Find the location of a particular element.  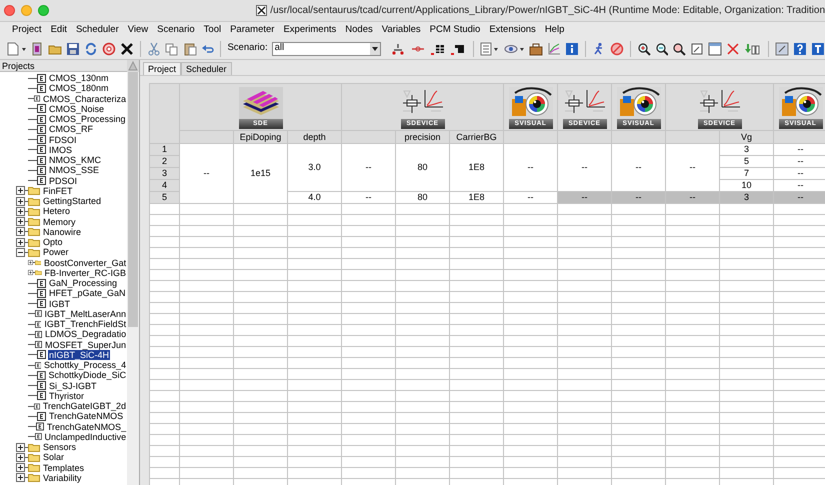

tree-item: GaN_Processing is located at coordinates (83, 283).